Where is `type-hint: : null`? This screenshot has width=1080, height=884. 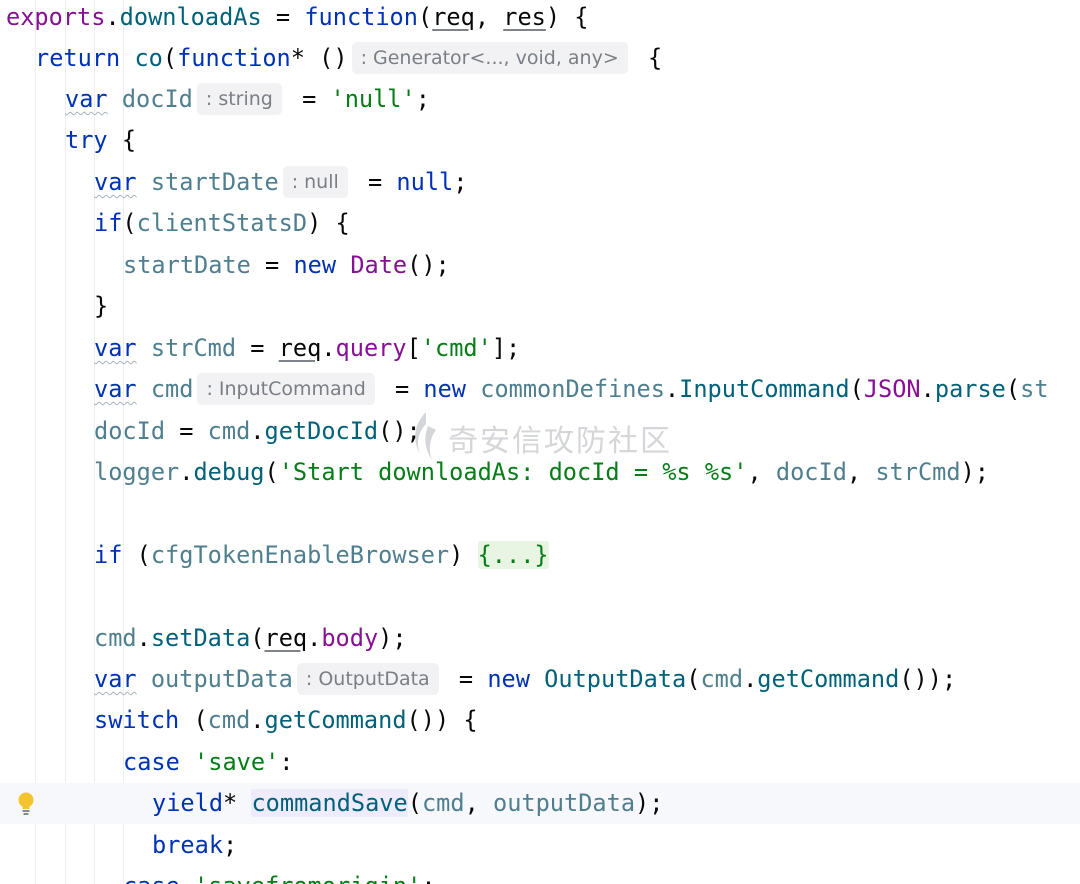 type-hint: : null is located at coordinates (315, 182).